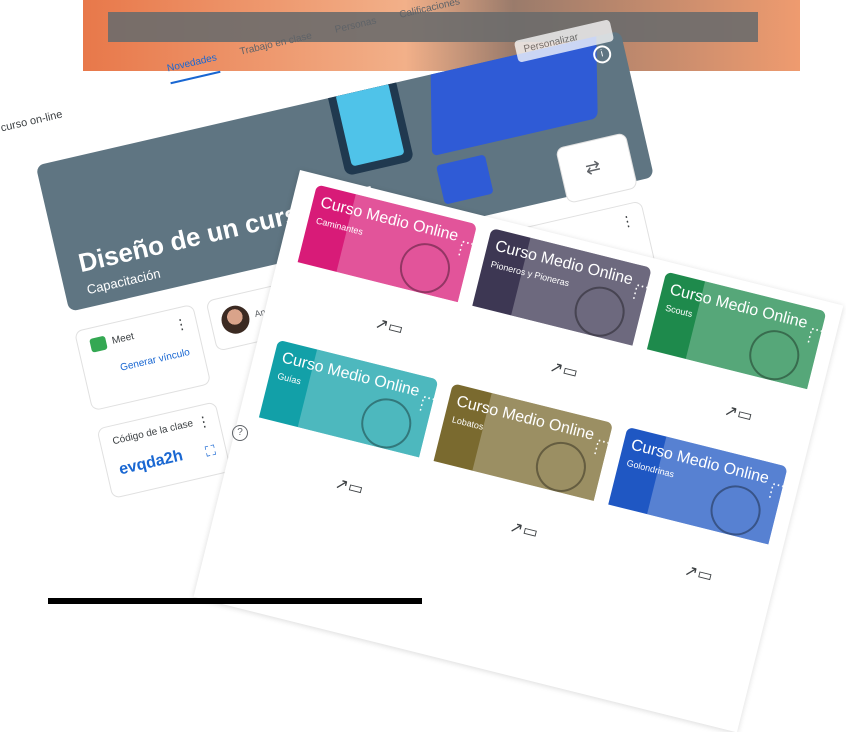 The width and height of the screenshot is (846, 732). I want to click on tab-novedades: Novedades, so click(193, 68).